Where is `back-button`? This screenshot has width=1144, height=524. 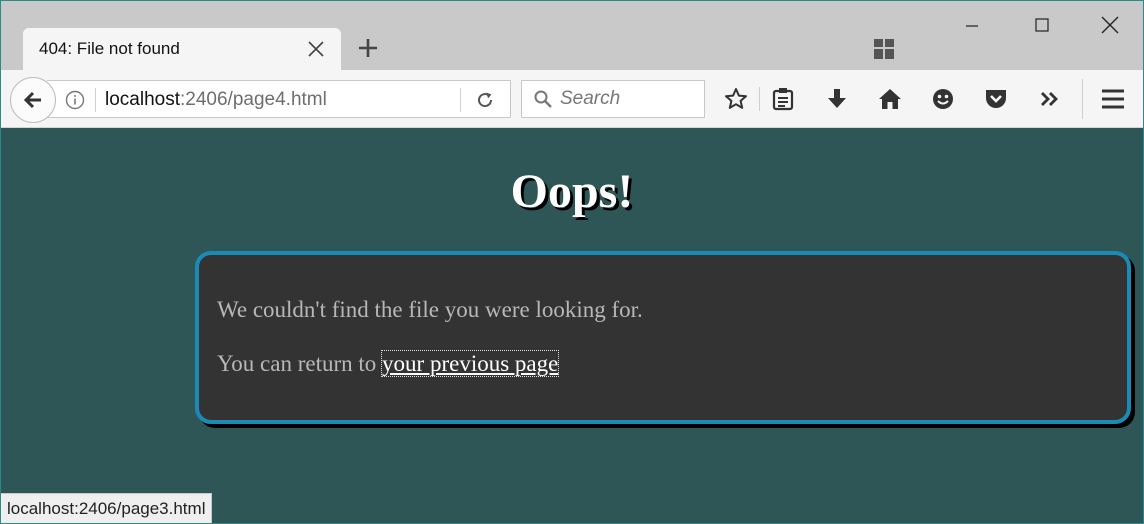
back-button is located at coordinates (33, 100).